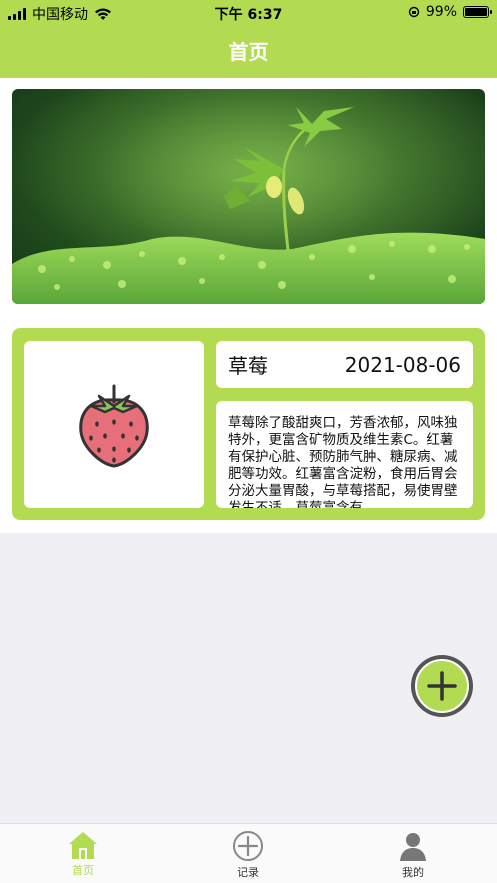 This screenshot has height=883, width=497. I want to click on status-right: 99%, so click(450, 12).